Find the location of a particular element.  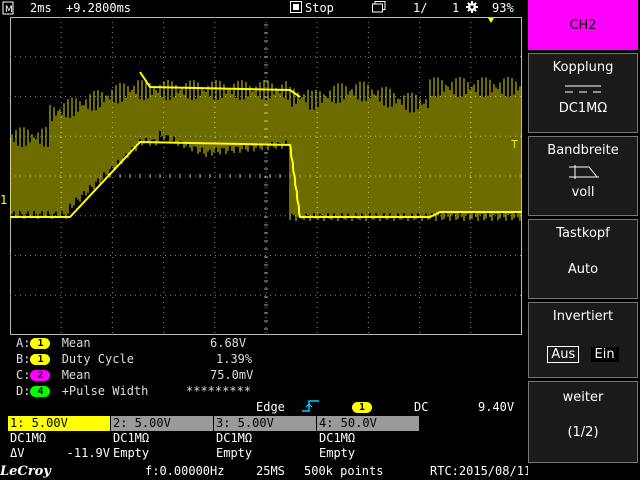

frequency-counter: f:0.00000Hz is located at coordinates (185, 471).